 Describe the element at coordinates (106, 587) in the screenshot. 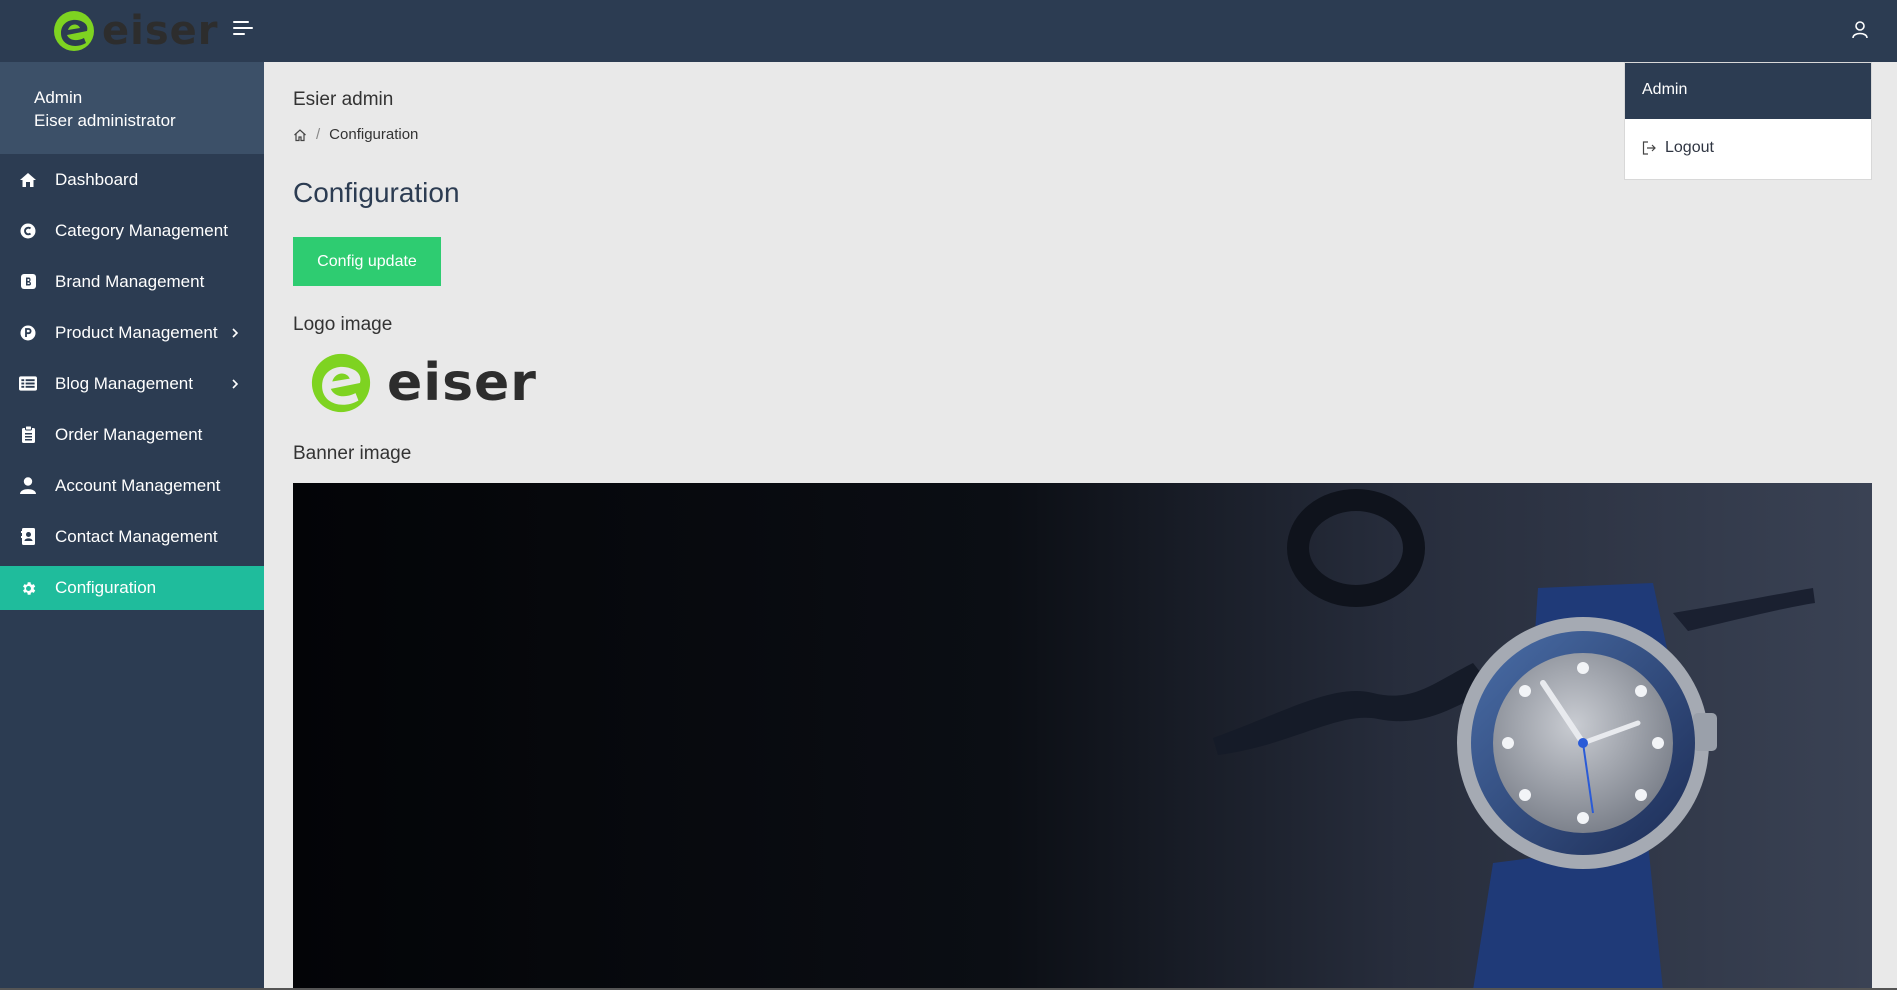

I see `sidebar-item-label: Configuration` at that location.